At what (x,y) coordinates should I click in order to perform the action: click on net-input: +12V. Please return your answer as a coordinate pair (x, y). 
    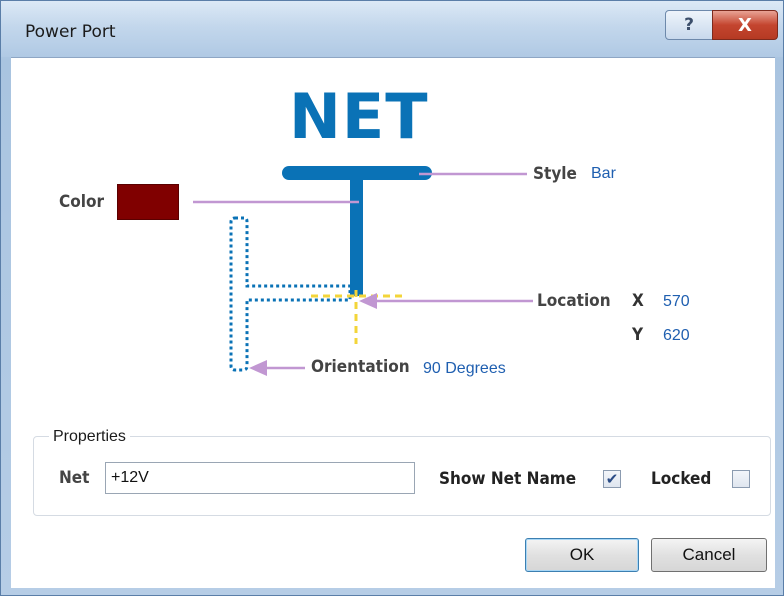
    Looking at the image, I should click on (260, 478).